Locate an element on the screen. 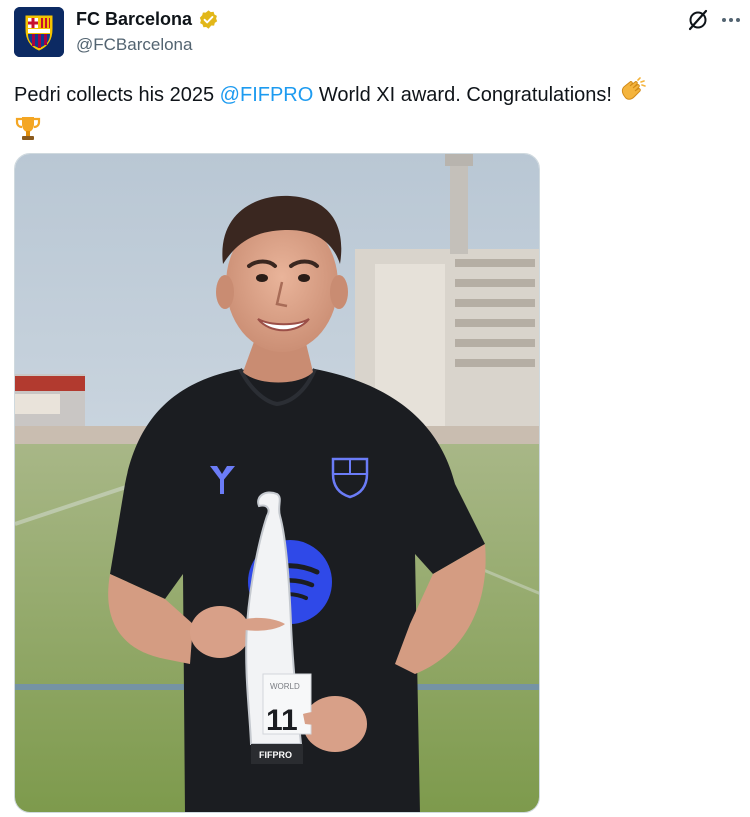 This screenshot has width=750, height=817. handle: @FCBarcelona is located at coordinates (134, 45).